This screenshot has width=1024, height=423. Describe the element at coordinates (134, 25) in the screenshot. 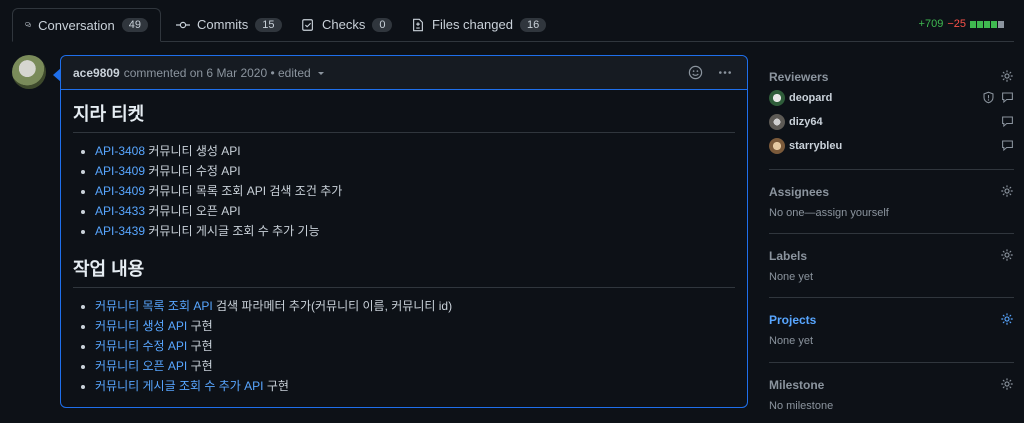

I see `tab-counter: 49` at that location.